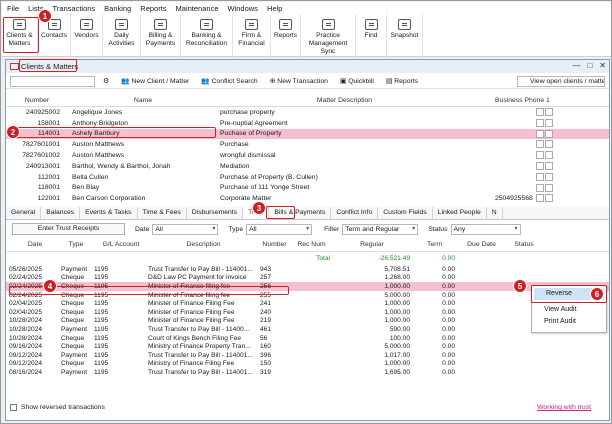  Describe the element at coordinates (13, 8) in the screenshot. I see `menu-file: File` at that location.